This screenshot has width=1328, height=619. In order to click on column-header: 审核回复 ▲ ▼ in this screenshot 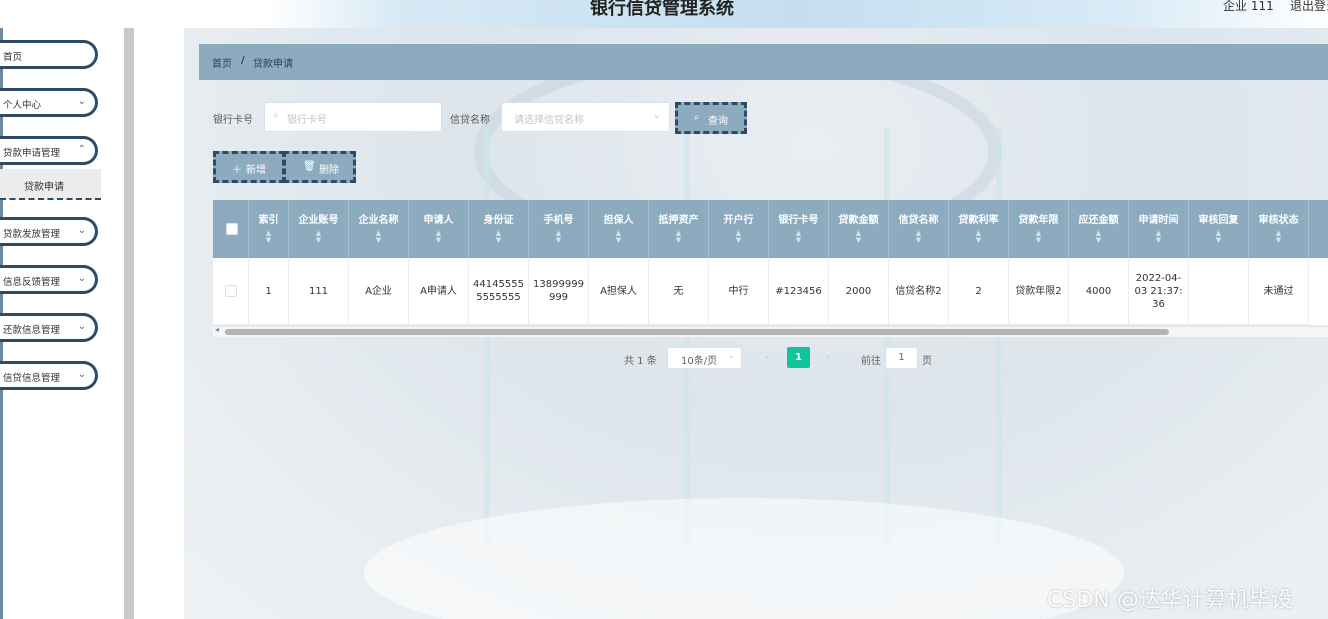, I will do `click(1219, 229)`.